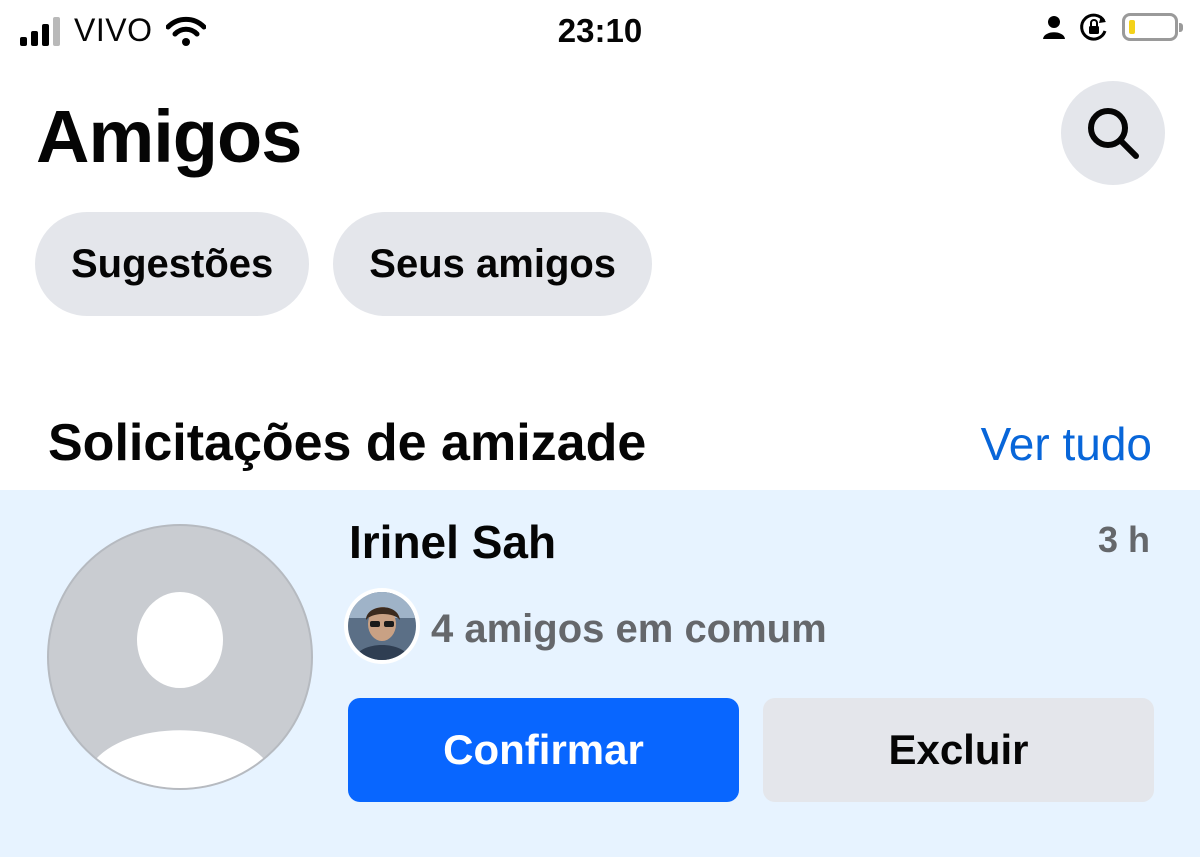  I want to click on delete-button: Excluir, so click(958, 750).